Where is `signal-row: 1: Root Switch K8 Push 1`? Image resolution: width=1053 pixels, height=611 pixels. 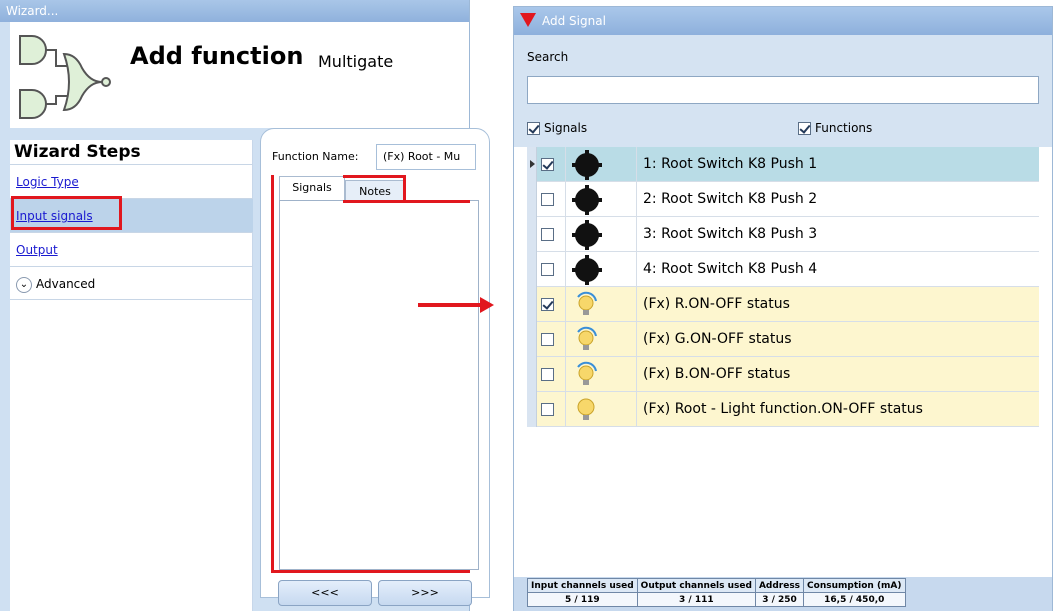 signal-row: 1: Root Switch K8 Push 1 is located at coordinates (783, 164).